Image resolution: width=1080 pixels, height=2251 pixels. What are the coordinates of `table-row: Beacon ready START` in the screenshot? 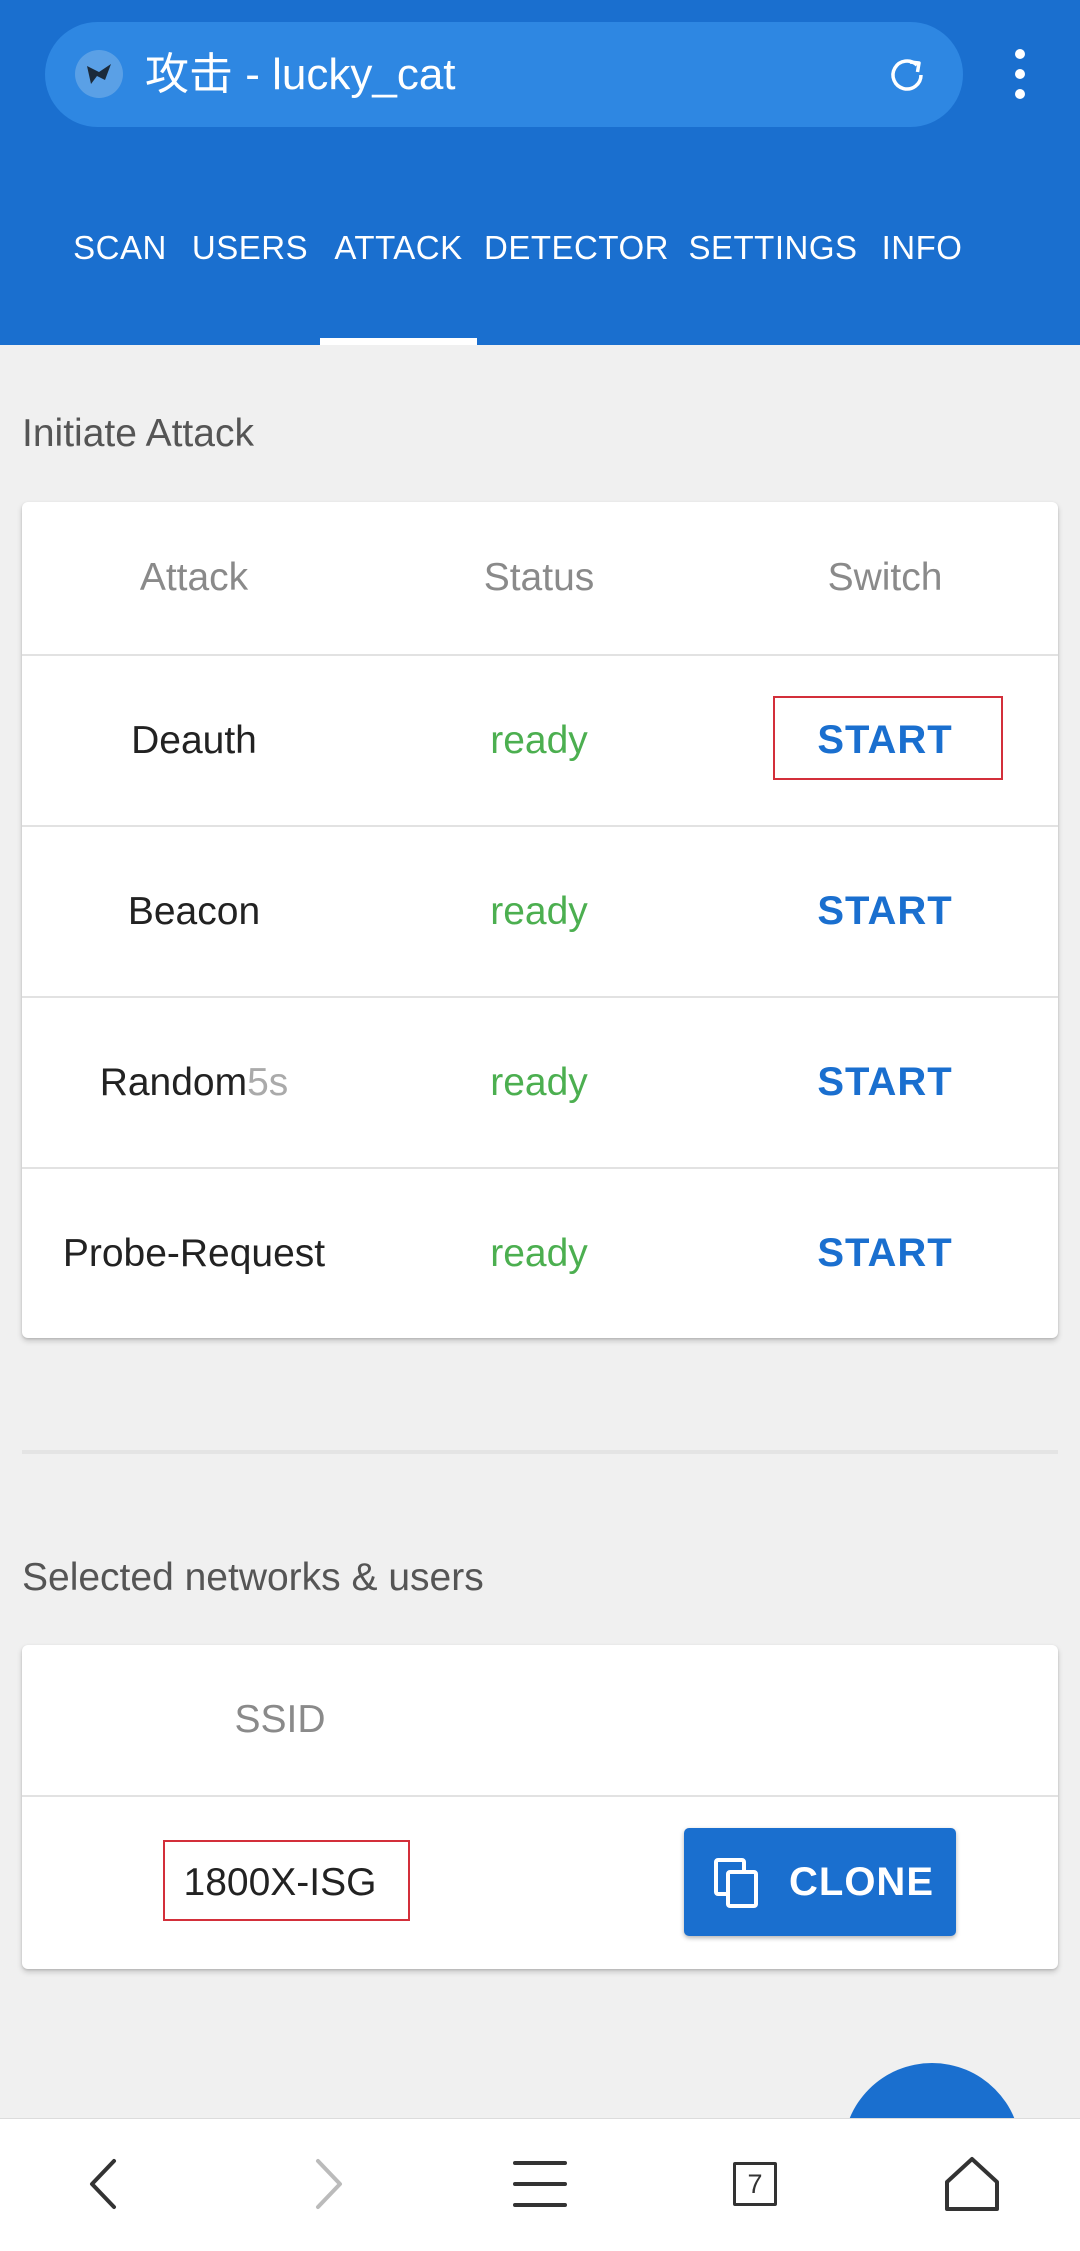 It's located at (540, 912).